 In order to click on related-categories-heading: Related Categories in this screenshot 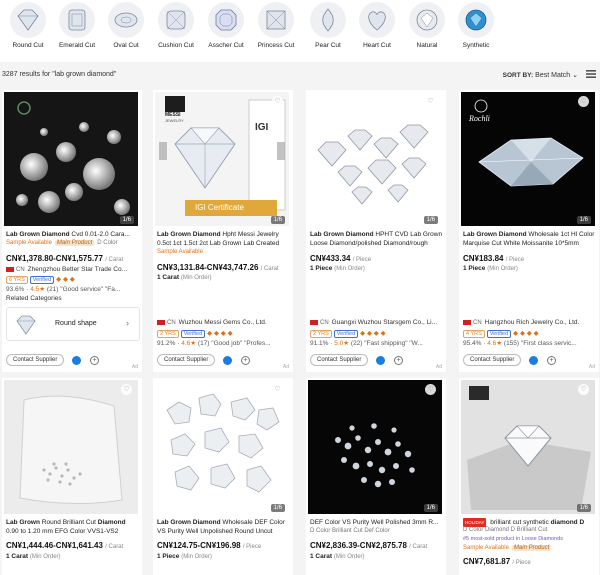, I will do `click(34, 298)`.